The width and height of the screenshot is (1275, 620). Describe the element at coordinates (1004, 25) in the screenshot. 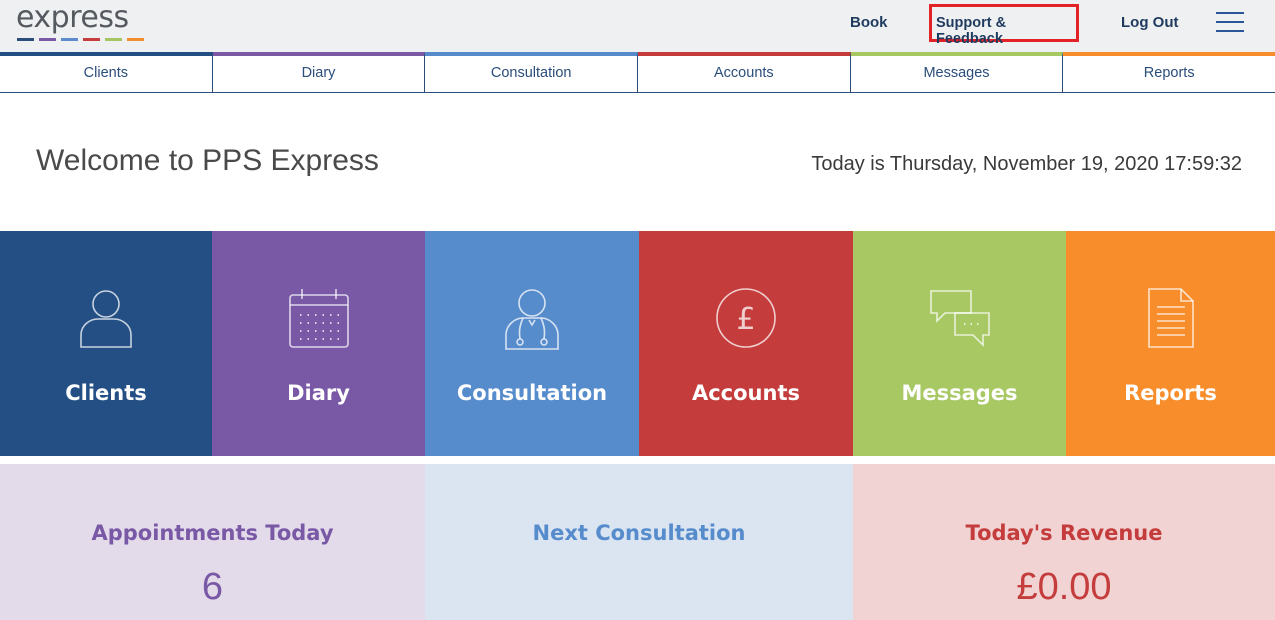

I see `support-feedback-link: Support & Feedback` at that location.